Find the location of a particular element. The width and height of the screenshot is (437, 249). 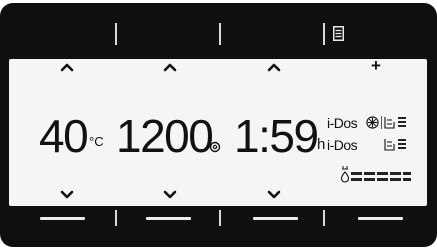

time-up-icon is located at coordinates (274, 67).